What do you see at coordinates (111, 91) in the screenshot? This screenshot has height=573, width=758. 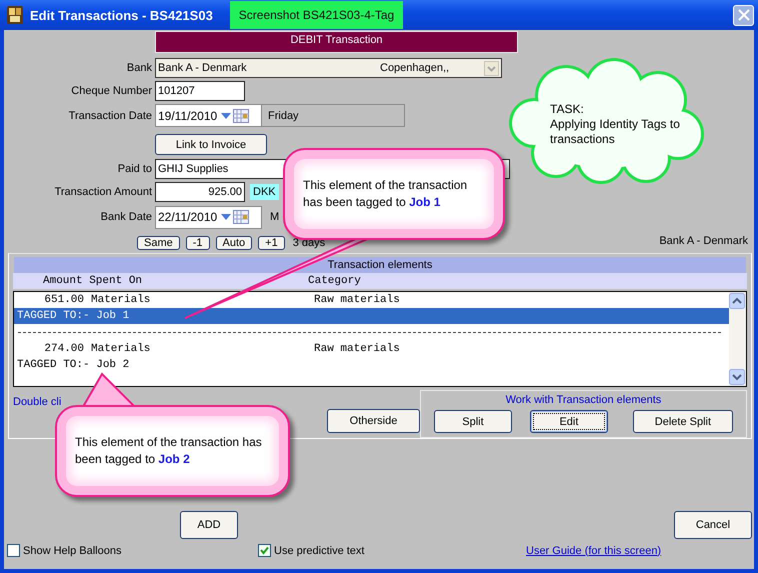 I see `field-label: Cheque Number` at bounding box center [111, 91].